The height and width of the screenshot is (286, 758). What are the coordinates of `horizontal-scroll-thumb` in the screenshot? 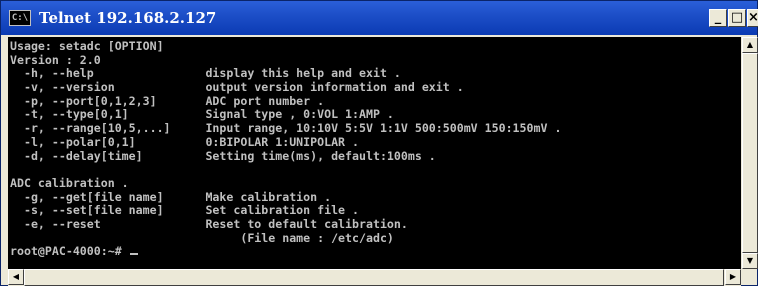 It's located at (374, 277).